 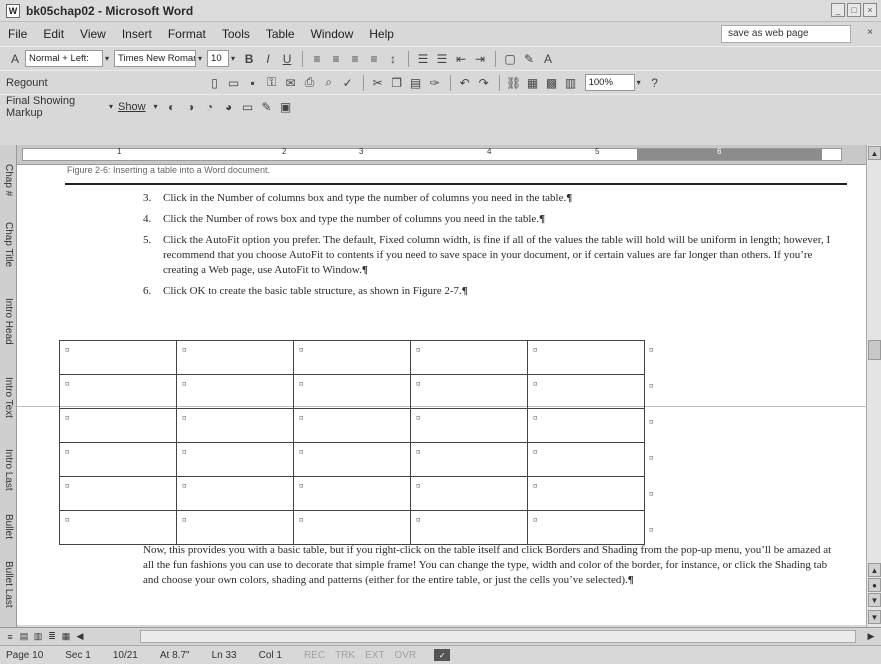 What do you see at coordinates (8, 584) in the screenshot?
I see `side-tab: Bullet Last` at bounding box center [8, 584].